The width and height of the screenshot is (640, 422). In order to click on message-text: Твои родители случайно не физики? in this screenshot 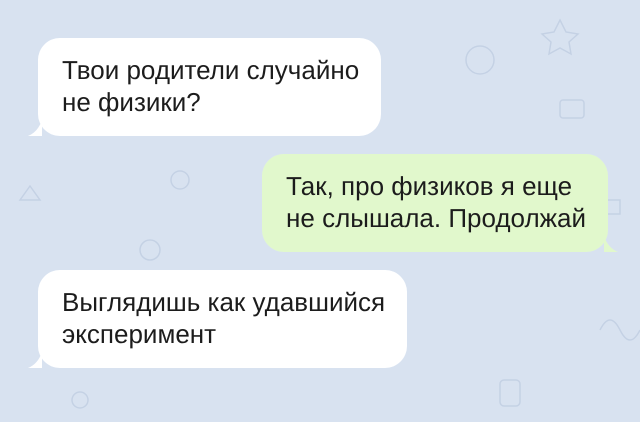, I will do `click(211, 86)`.